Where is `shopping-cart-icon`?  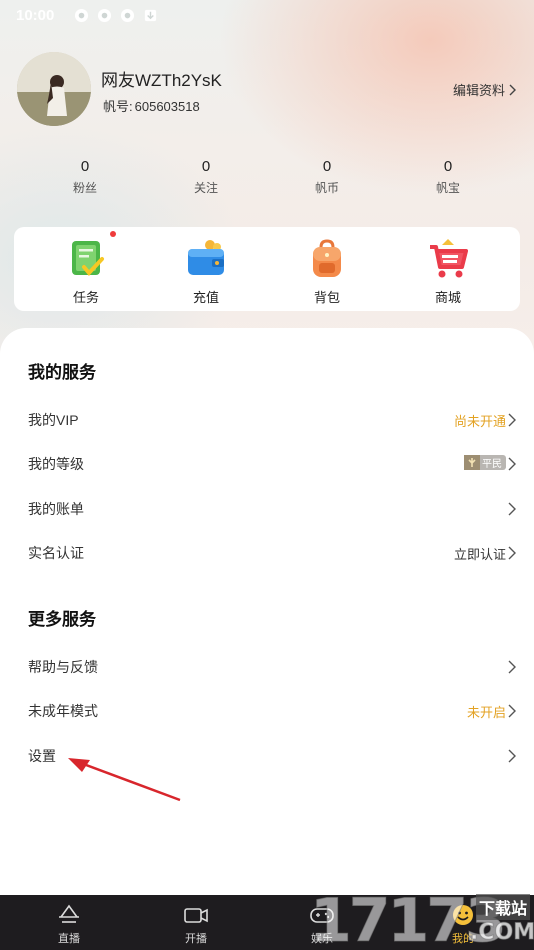
shopping-cart-icon is located at coordinates (449, 258).